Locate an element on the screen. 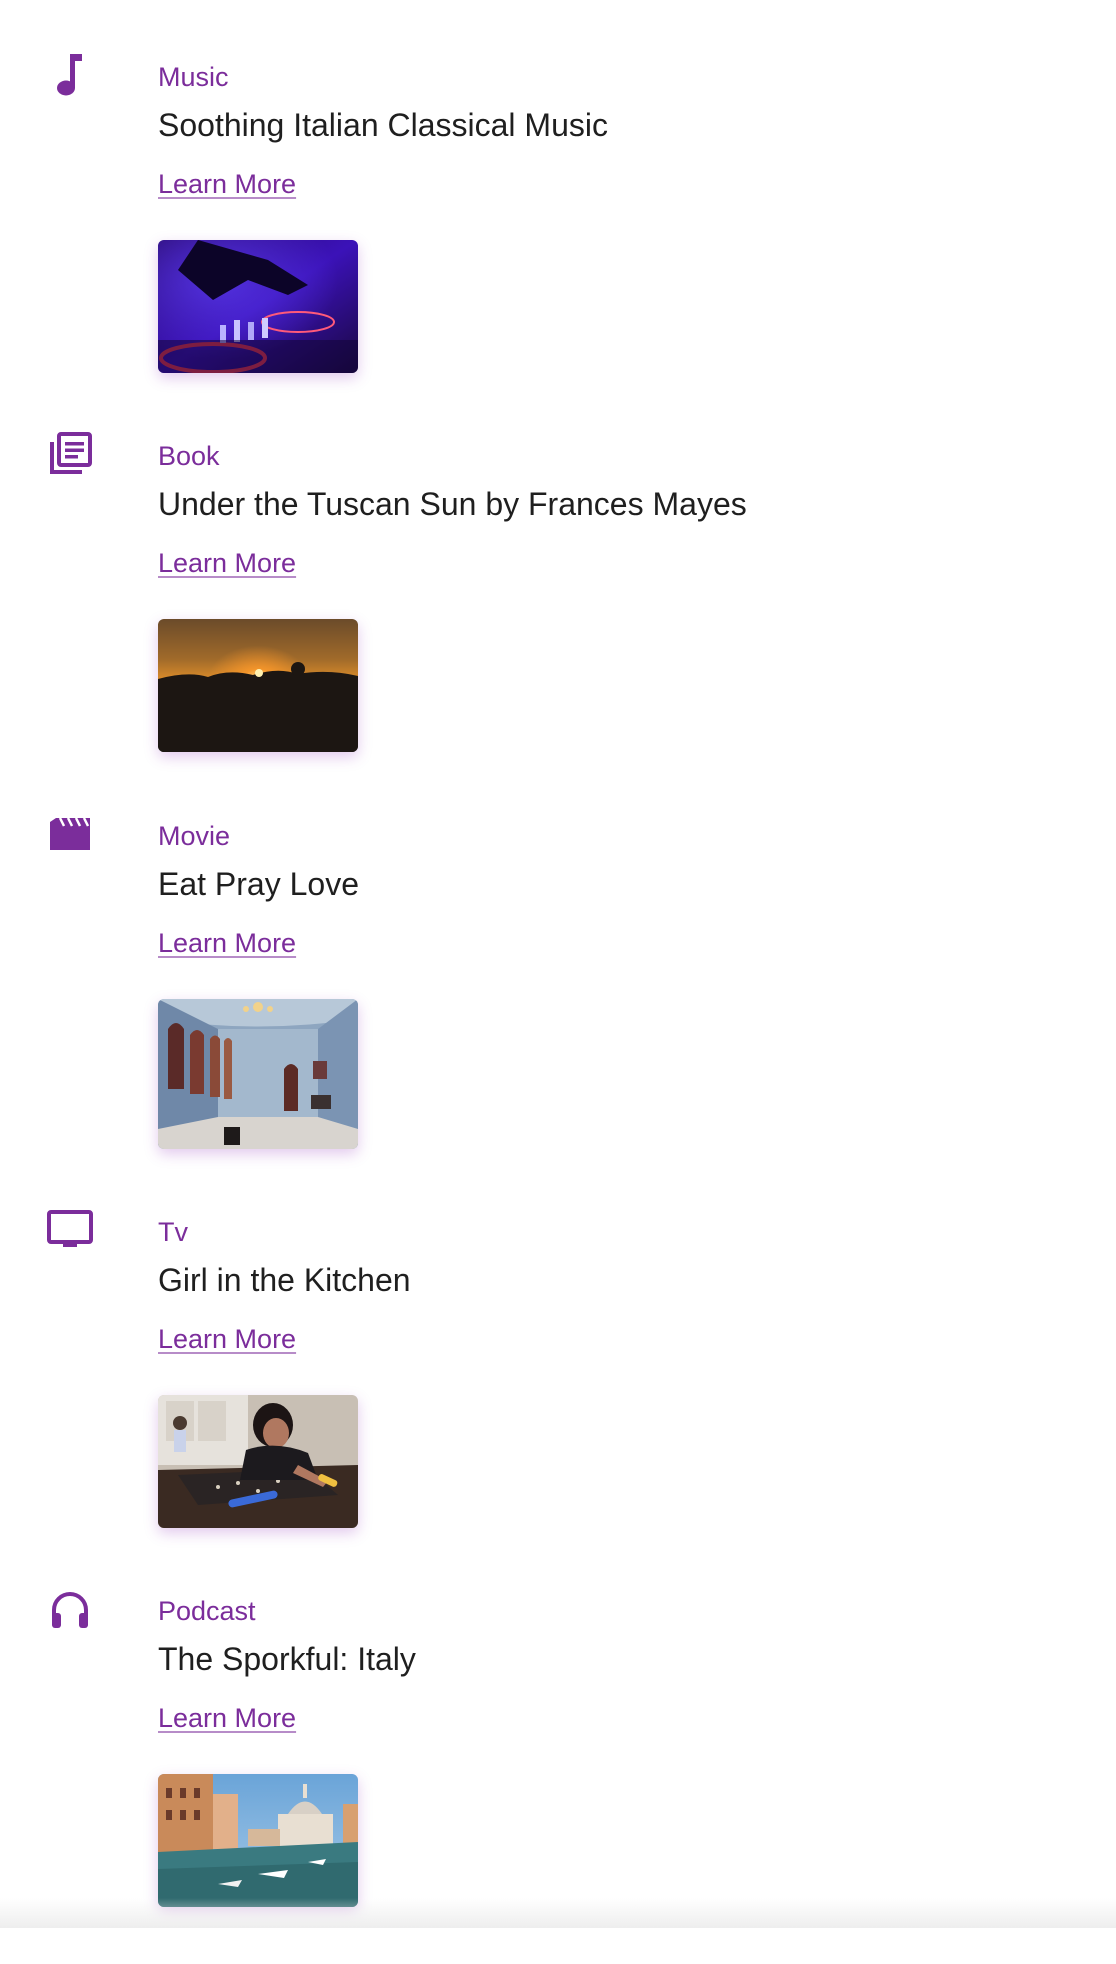 The width and height of the screenshot is (1116, 1964). item-thumbnail-venice-canal is located at coordinates (258, 1840).